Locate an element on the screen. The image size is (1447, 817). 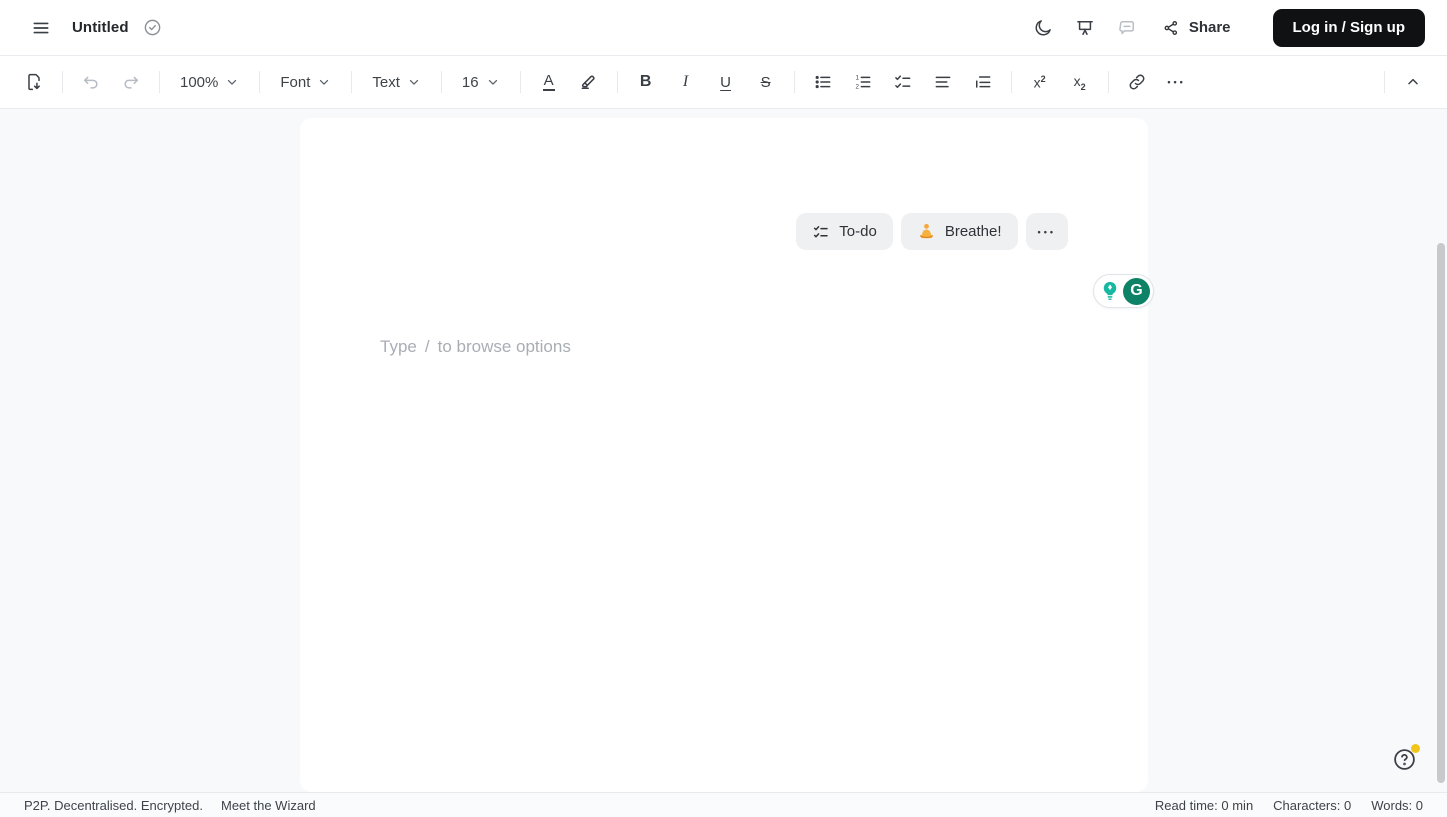
notification-dot is located at coordinates (1415, 748).